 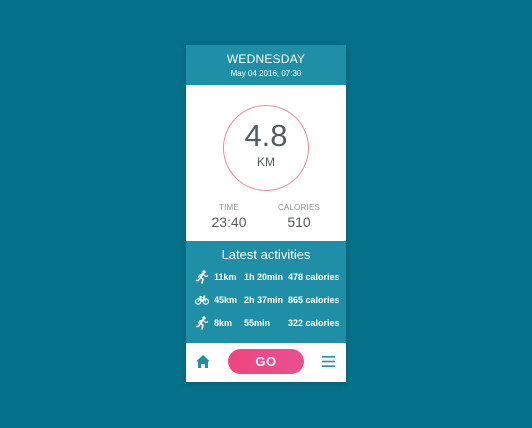 I want to click on activity-calories: 478 calories, so click(x=314, y=277).